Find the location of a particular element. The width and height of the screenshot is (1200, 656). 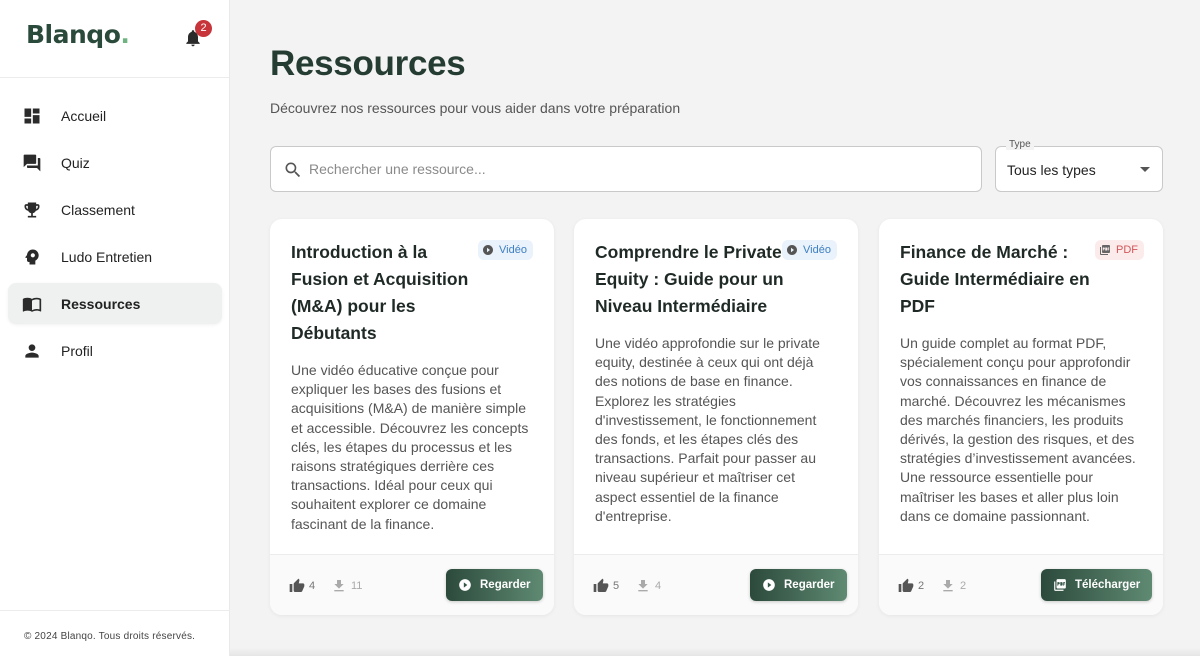

trophy-icon is located at coordinates (32, 209).